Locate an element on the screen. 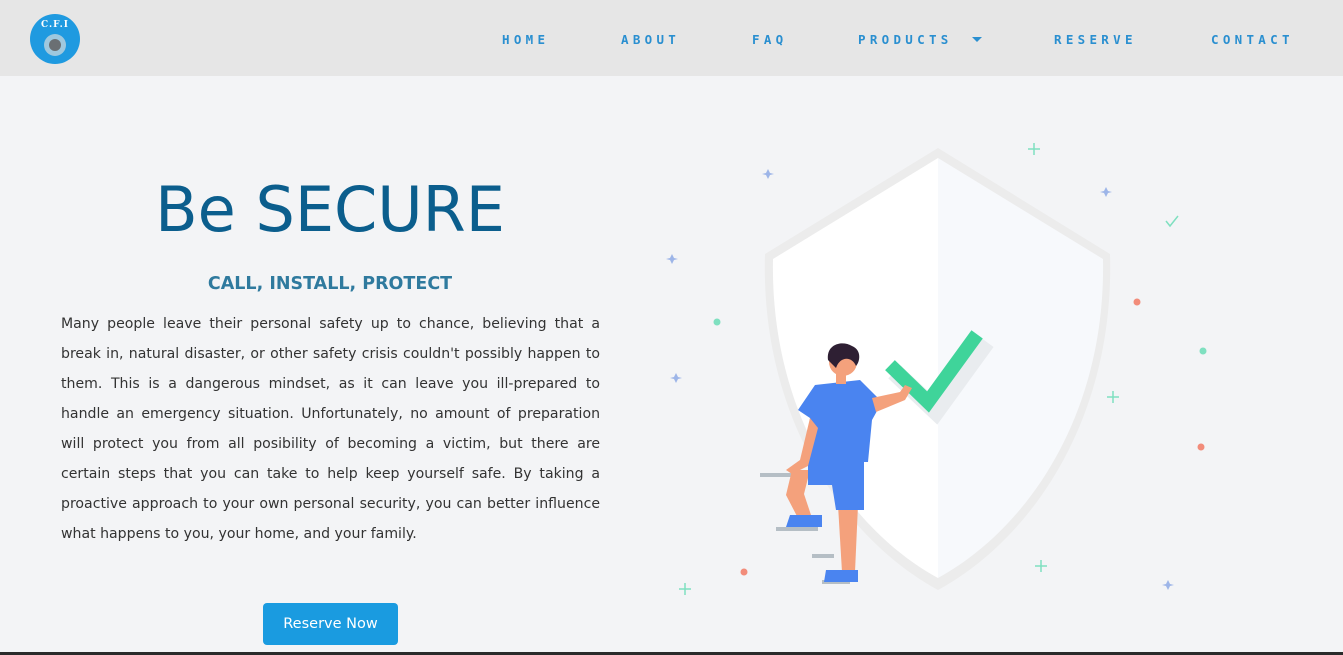  caret-down-icon is located at coordinates (977, 39).